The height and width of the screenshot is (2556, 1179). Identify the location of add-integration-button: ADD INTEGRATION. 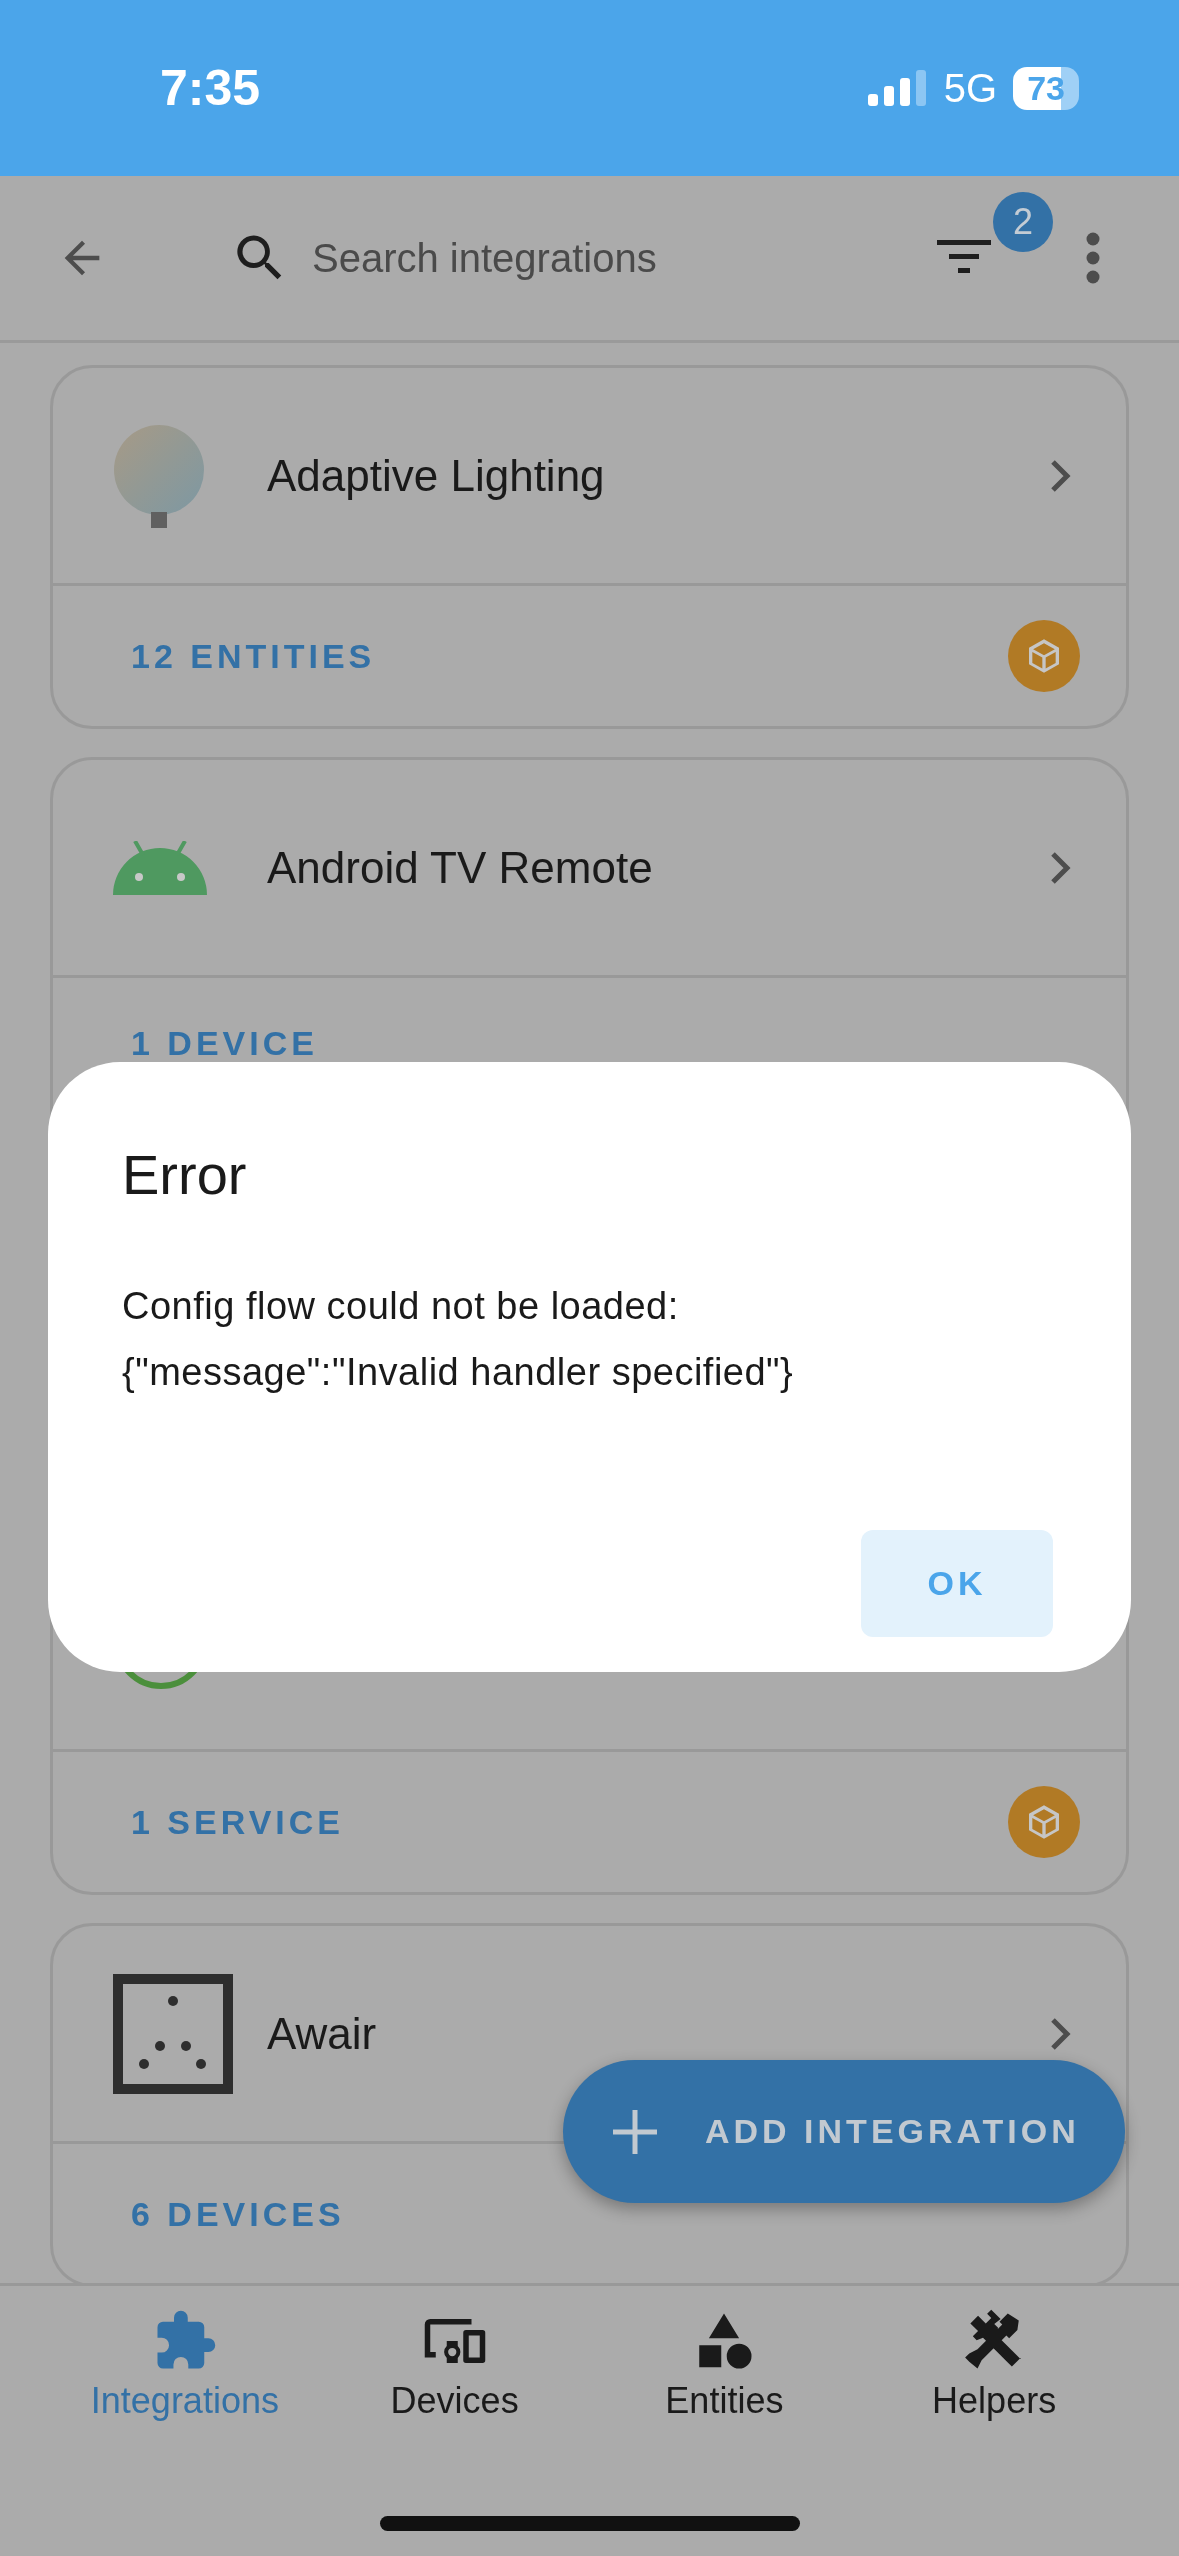
(844, 2131).